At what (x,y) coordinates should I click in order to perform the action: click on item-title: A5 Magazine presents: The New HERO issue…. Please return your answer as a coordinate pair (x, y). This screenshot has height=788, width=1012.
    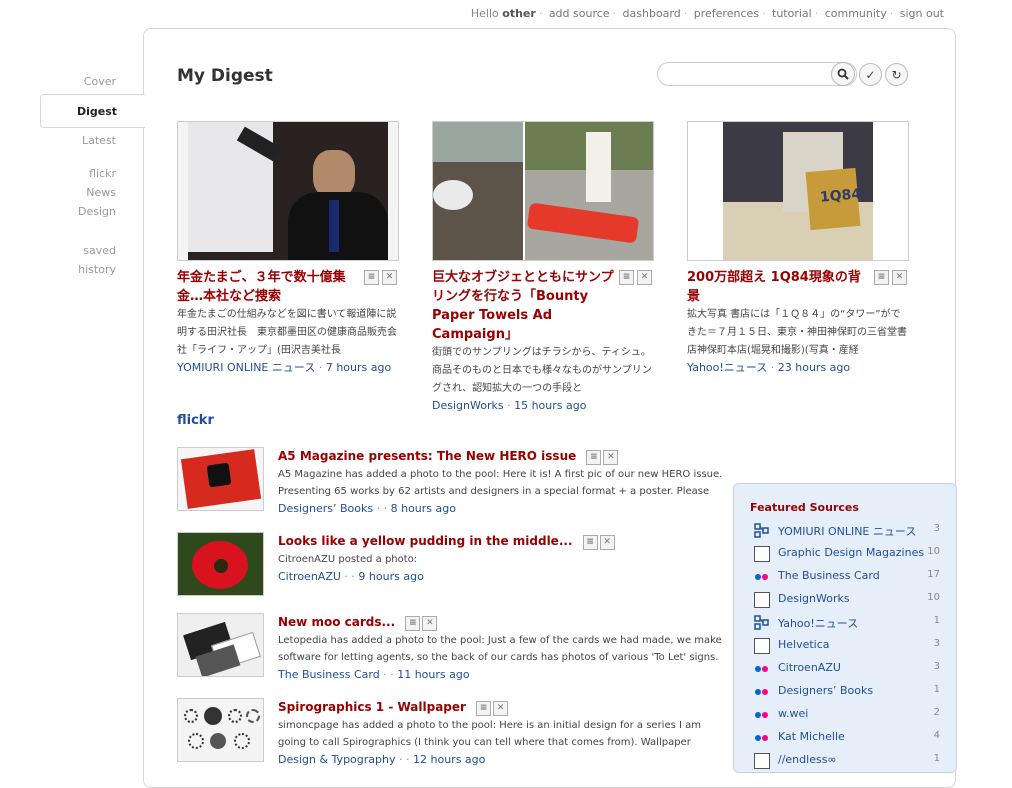
    Looking at the image, I should click on (500, 456).